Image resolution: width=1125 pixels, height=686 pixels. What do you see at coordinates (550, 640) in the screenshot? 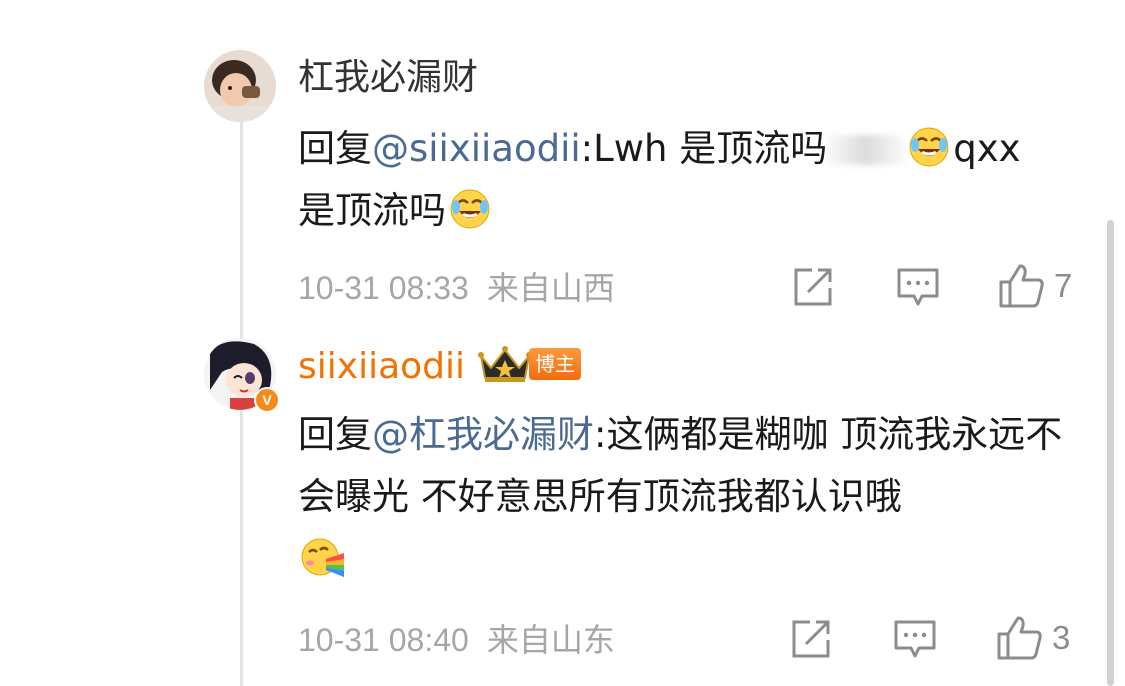
I see `location: 来自山东` at bounding box center [550, 640].